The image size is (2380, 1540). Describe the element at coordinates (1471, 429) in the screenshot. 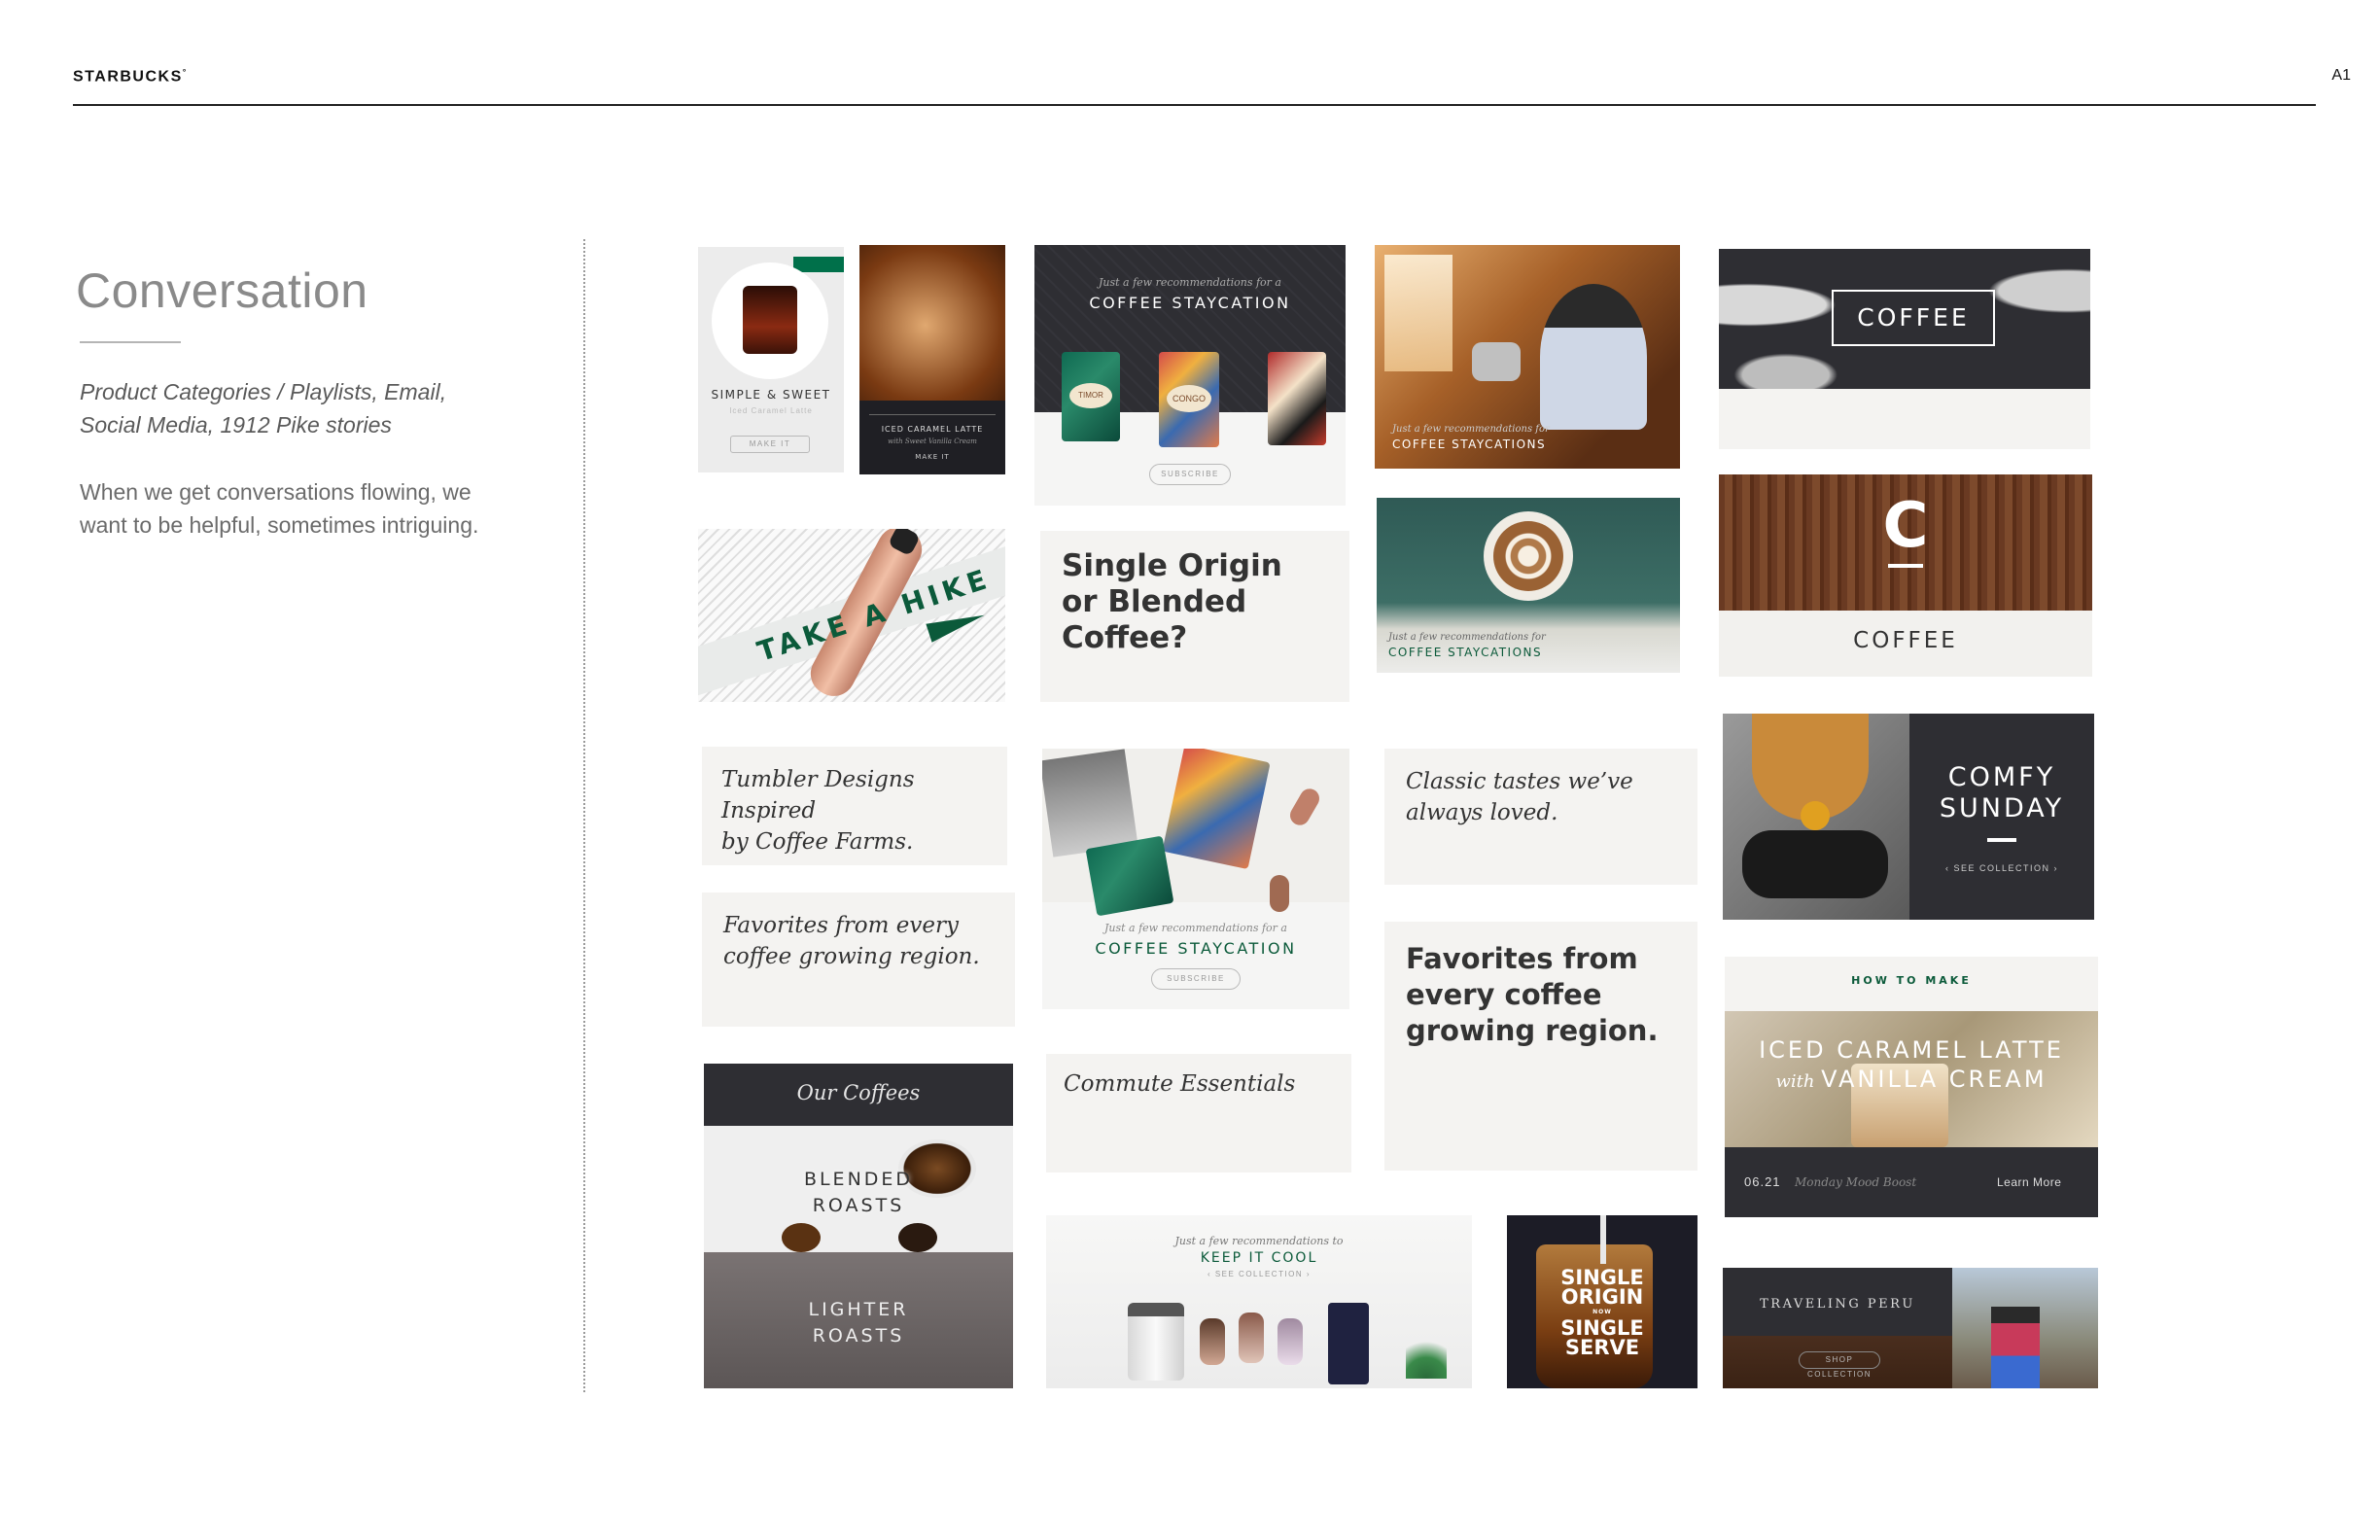

I see `barista-kicker: Just a few recommendations for` at that location.